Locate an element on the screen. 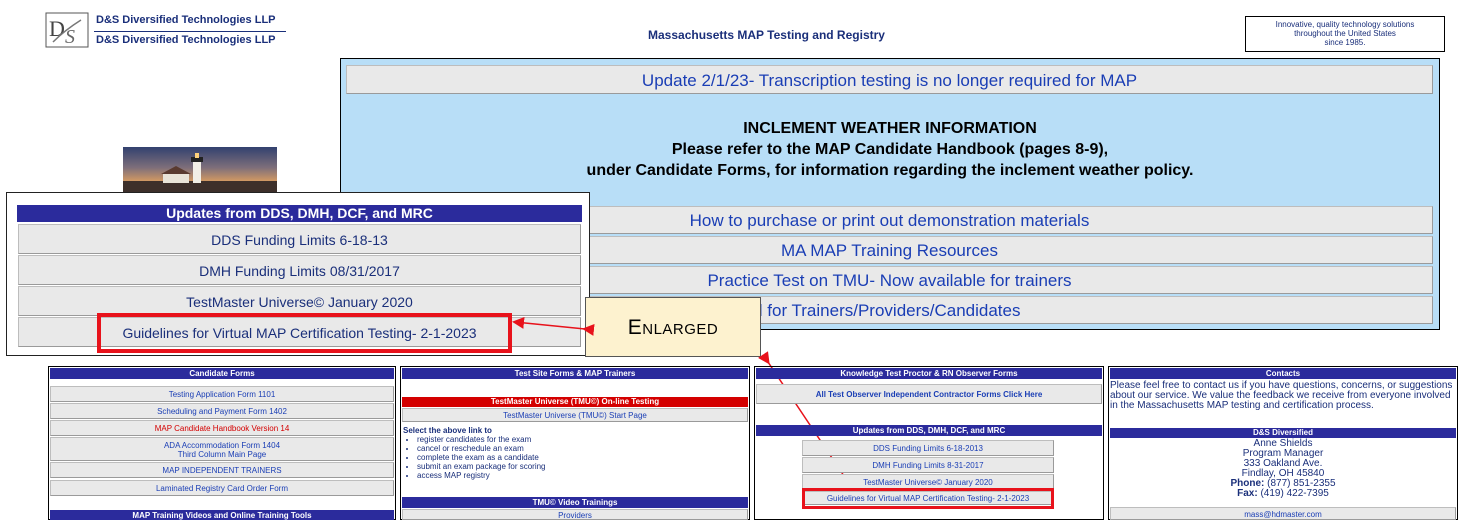  independent-trainers-link: MAP INDEPENDENT TRAINERS is located at coordinates (222, 470).